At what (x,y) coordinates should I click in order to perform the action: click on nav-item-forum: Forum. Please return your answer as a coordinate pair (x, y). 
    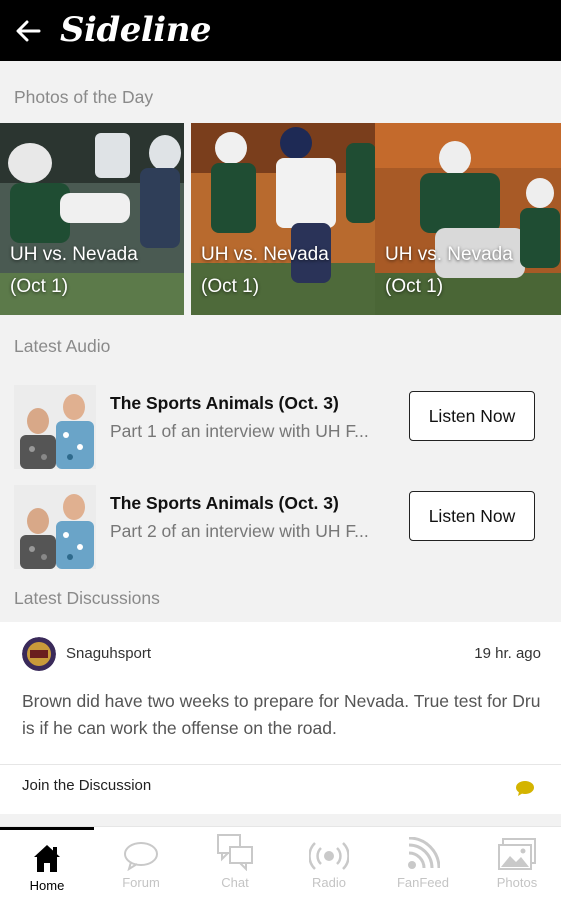
    Looking at the image, I should click on (141, 863).